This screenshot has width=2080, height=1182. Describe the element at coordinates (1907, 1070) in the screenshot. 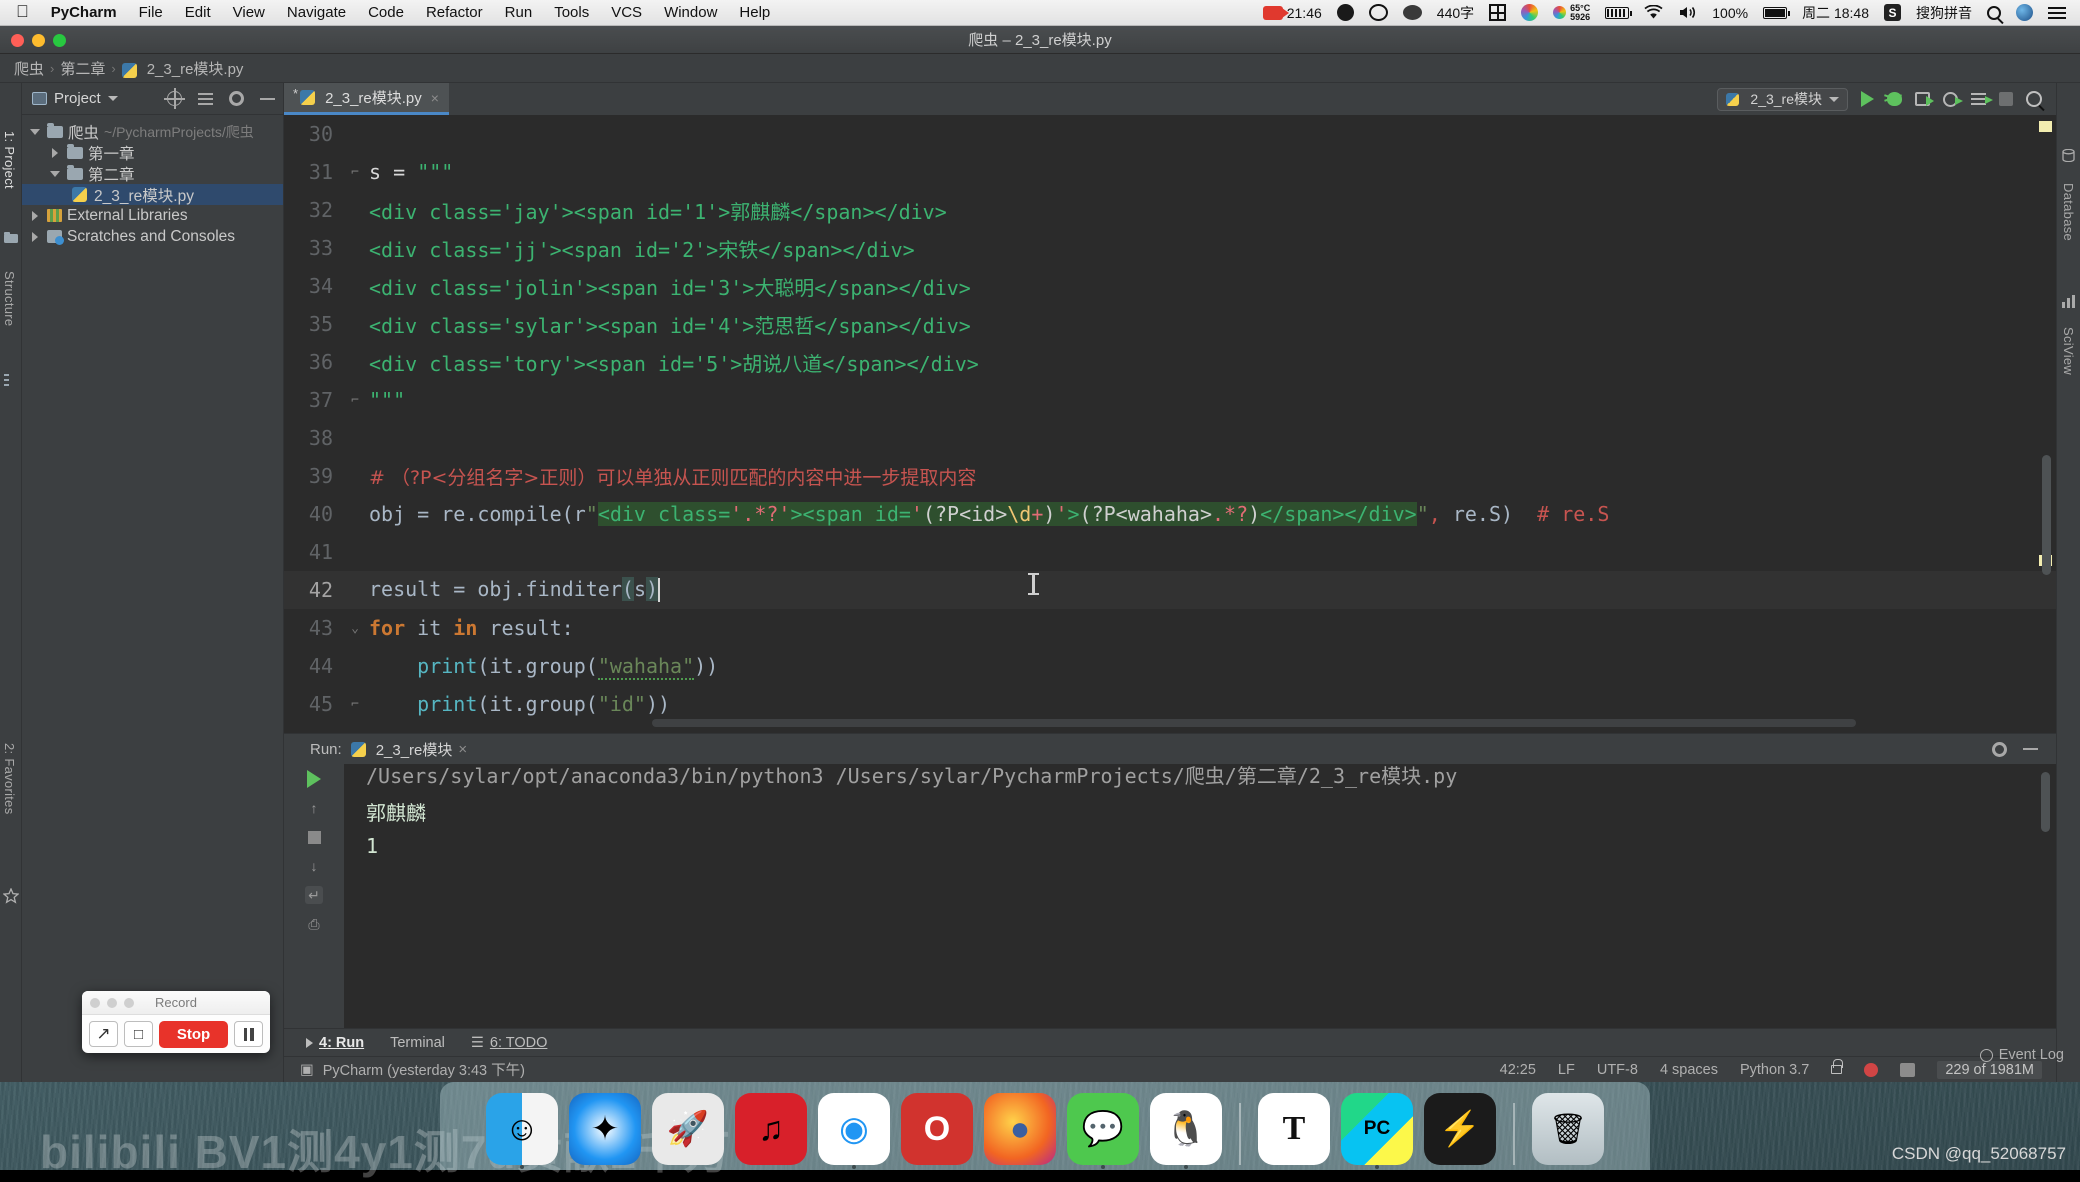

I see `hector-icon` at that location.